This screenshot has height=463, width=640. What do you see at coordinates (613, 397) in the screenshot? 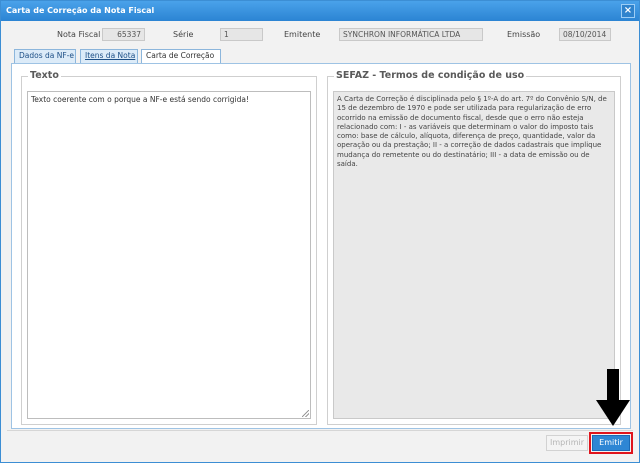
I see `arrow-down-icon` at bounding box center [613, 397].